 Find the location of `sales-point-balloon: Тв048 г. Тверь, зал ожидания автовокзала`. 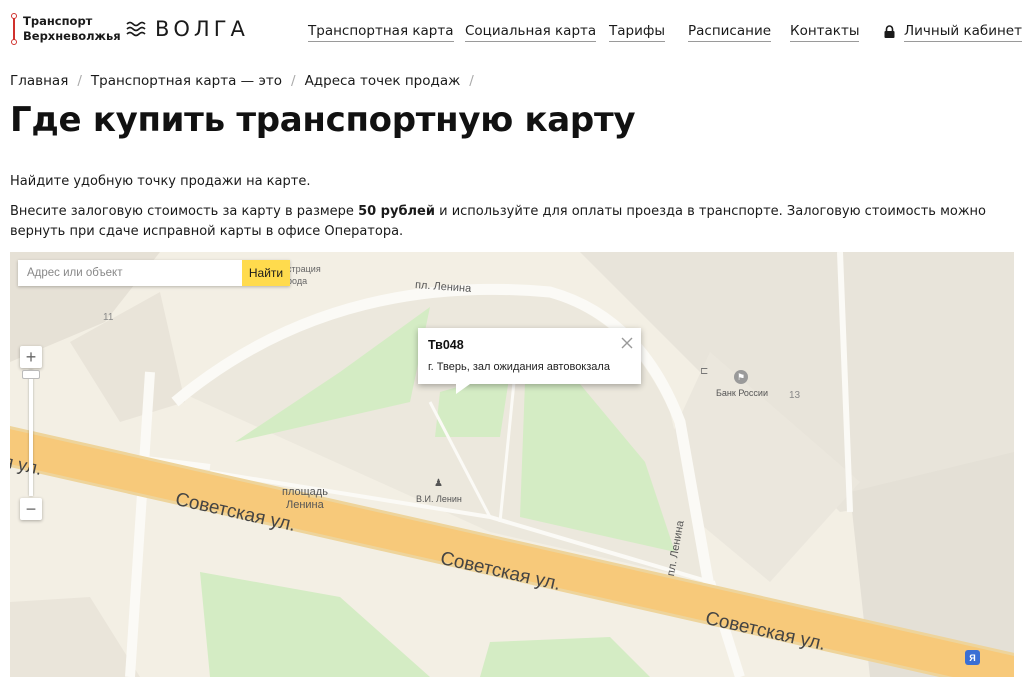

sales-point-balloon: Тв048 г. Тверь, зал ожидания автовокзала is located at coordinates (529, 361).